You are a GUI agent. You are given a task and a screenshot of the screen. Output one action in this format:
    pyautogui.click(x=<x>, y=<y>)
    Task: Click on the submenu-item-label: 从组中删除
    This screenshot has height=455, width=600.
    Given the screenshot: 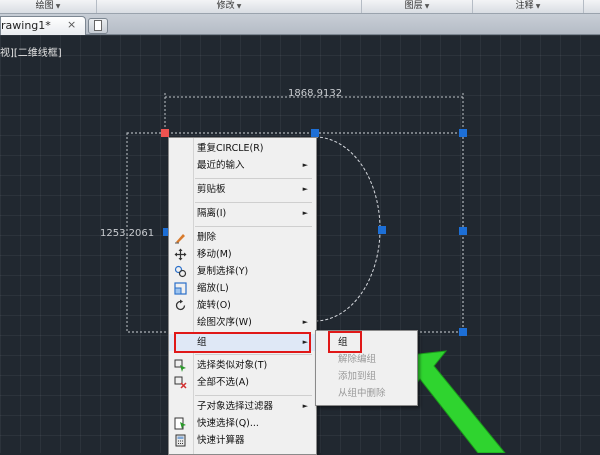 What is the action you would take?
    pyautogui.click(x=362, y=393)
    